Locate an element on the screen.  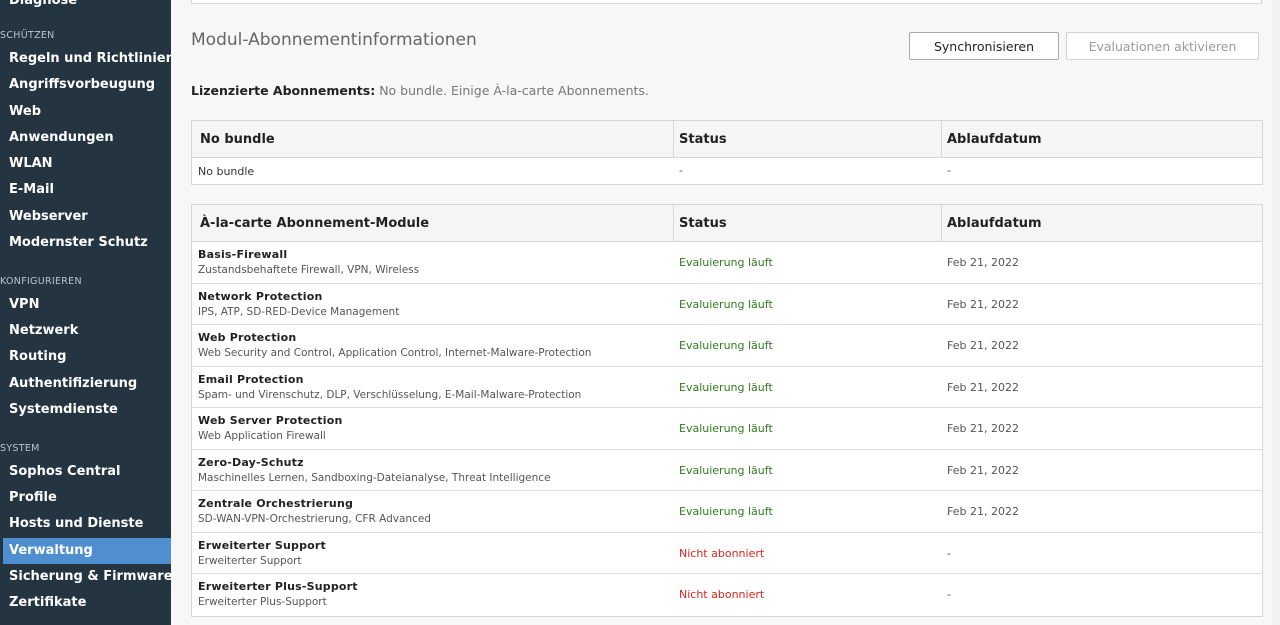
activate-evaluations-button: Evaluationen aktivieren is located at coordinates (1162, 46).